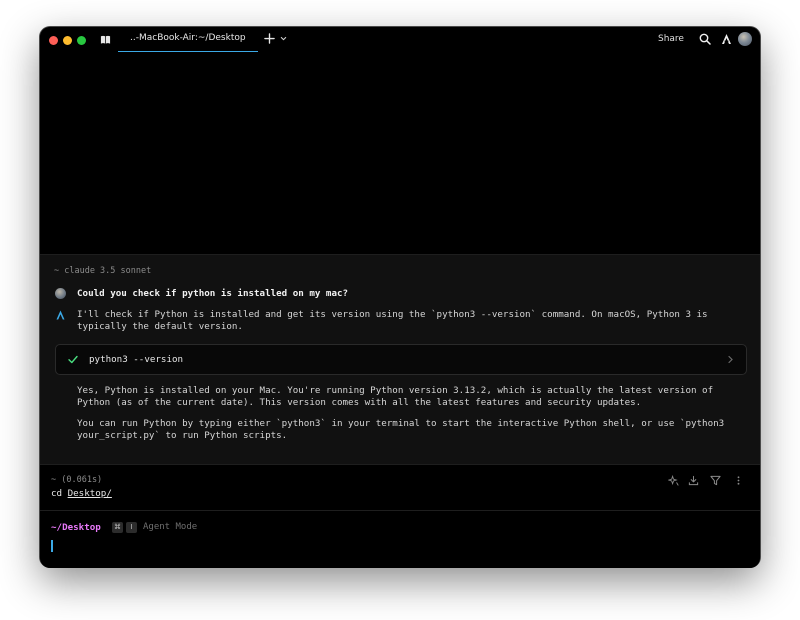  I want to click on tab-title: ..-MacBook-Air:~/Desktop, so click(188, 38).